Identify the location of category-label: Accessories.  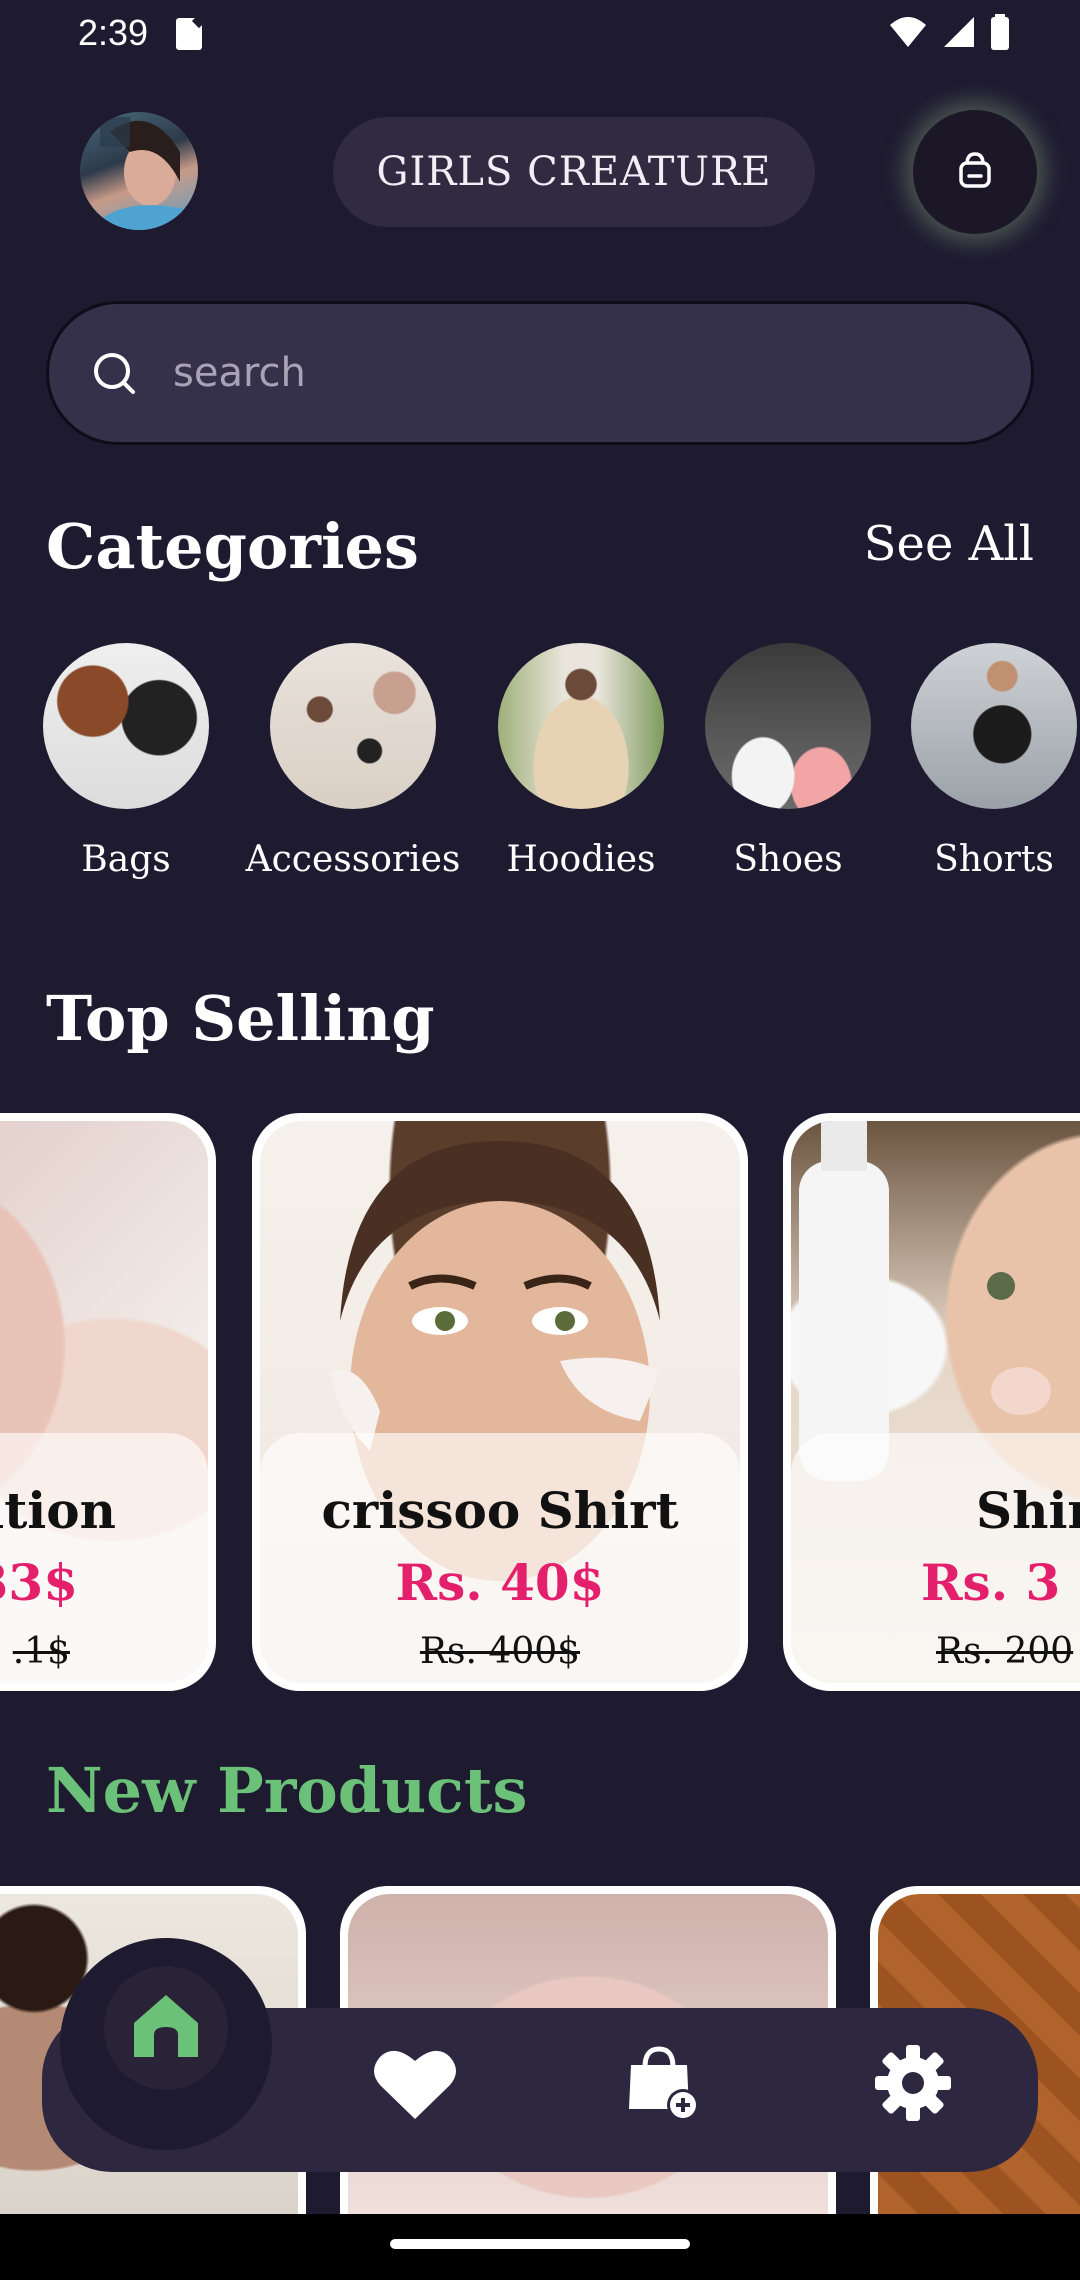
(353, 859).